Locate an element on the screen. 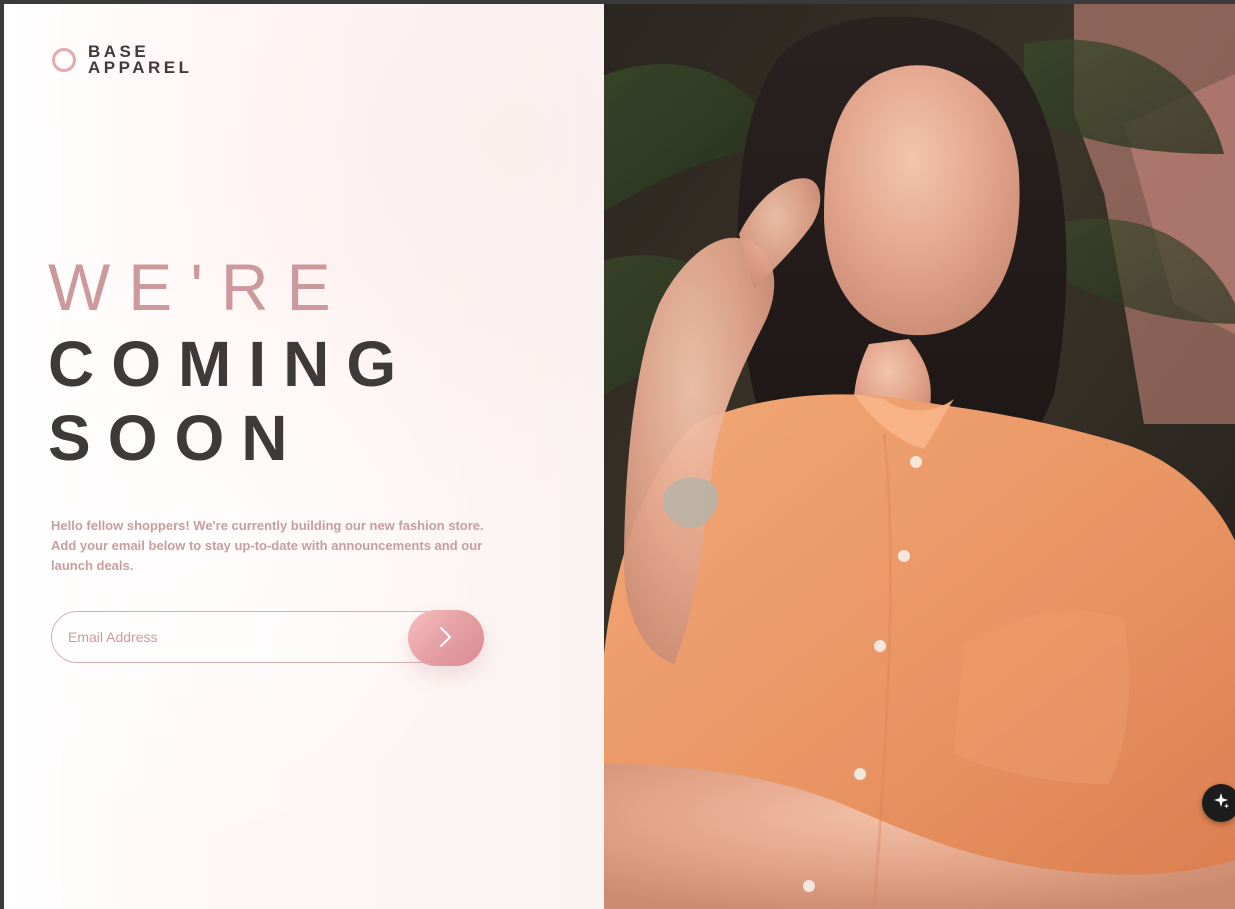 The height and width of the screenshot is (909, 1235). floating-action-button is located at coordinates (1218, 803).